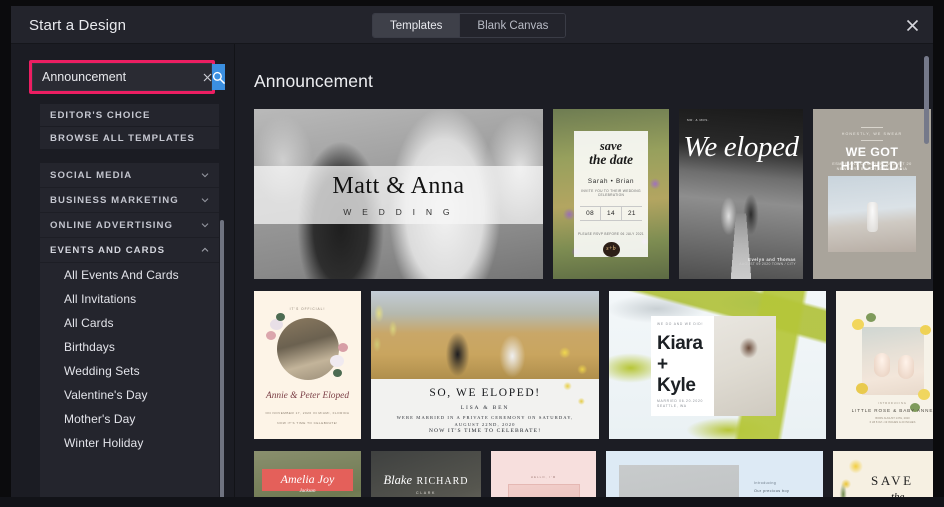 Image resolution: width=944 pixels, height=507 pixels. I want to click on template-name: Amelia Joy, so click(307, 479).